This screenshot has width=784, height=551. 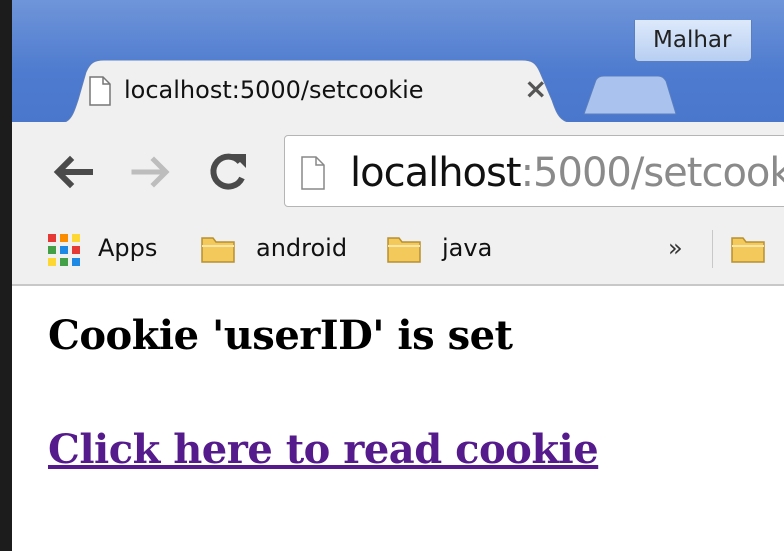 What do you see at coordinates (280, 335) in the screenshot?
I see `page-heading: Cookie 'userID' is set` at bounding box center [280, 335].